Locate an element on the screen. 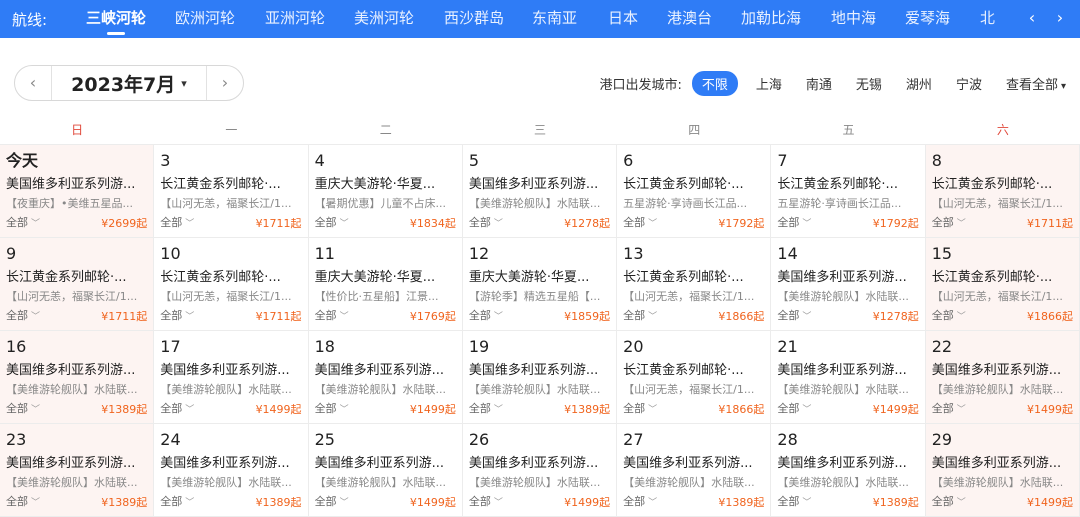 This screenshot has height=517, width=1080. calendar-day-cell: 9 长江黄金系列邮轮·... 【山河无恙，福聚长江/1... 全部 ﹀ ¥1711起 is located at coordinates (77, 284).